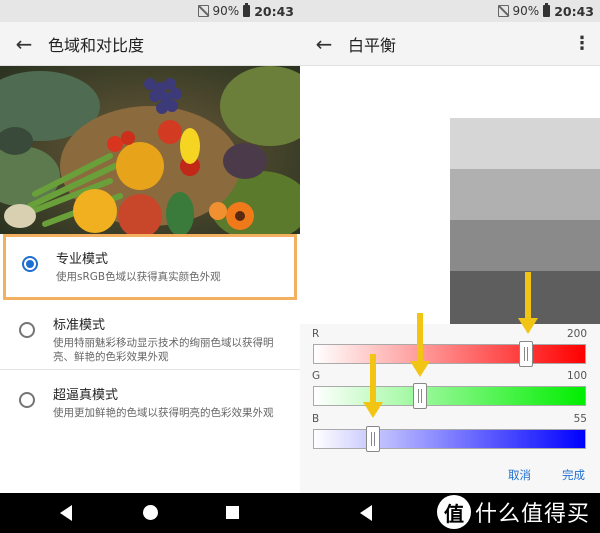 The height and width of the screenshot is (533, 600). What do you see at coordinates (86, 395) in the screenshot?
I see `option-title: 超逼真模式` at bounding box center [86, 395].